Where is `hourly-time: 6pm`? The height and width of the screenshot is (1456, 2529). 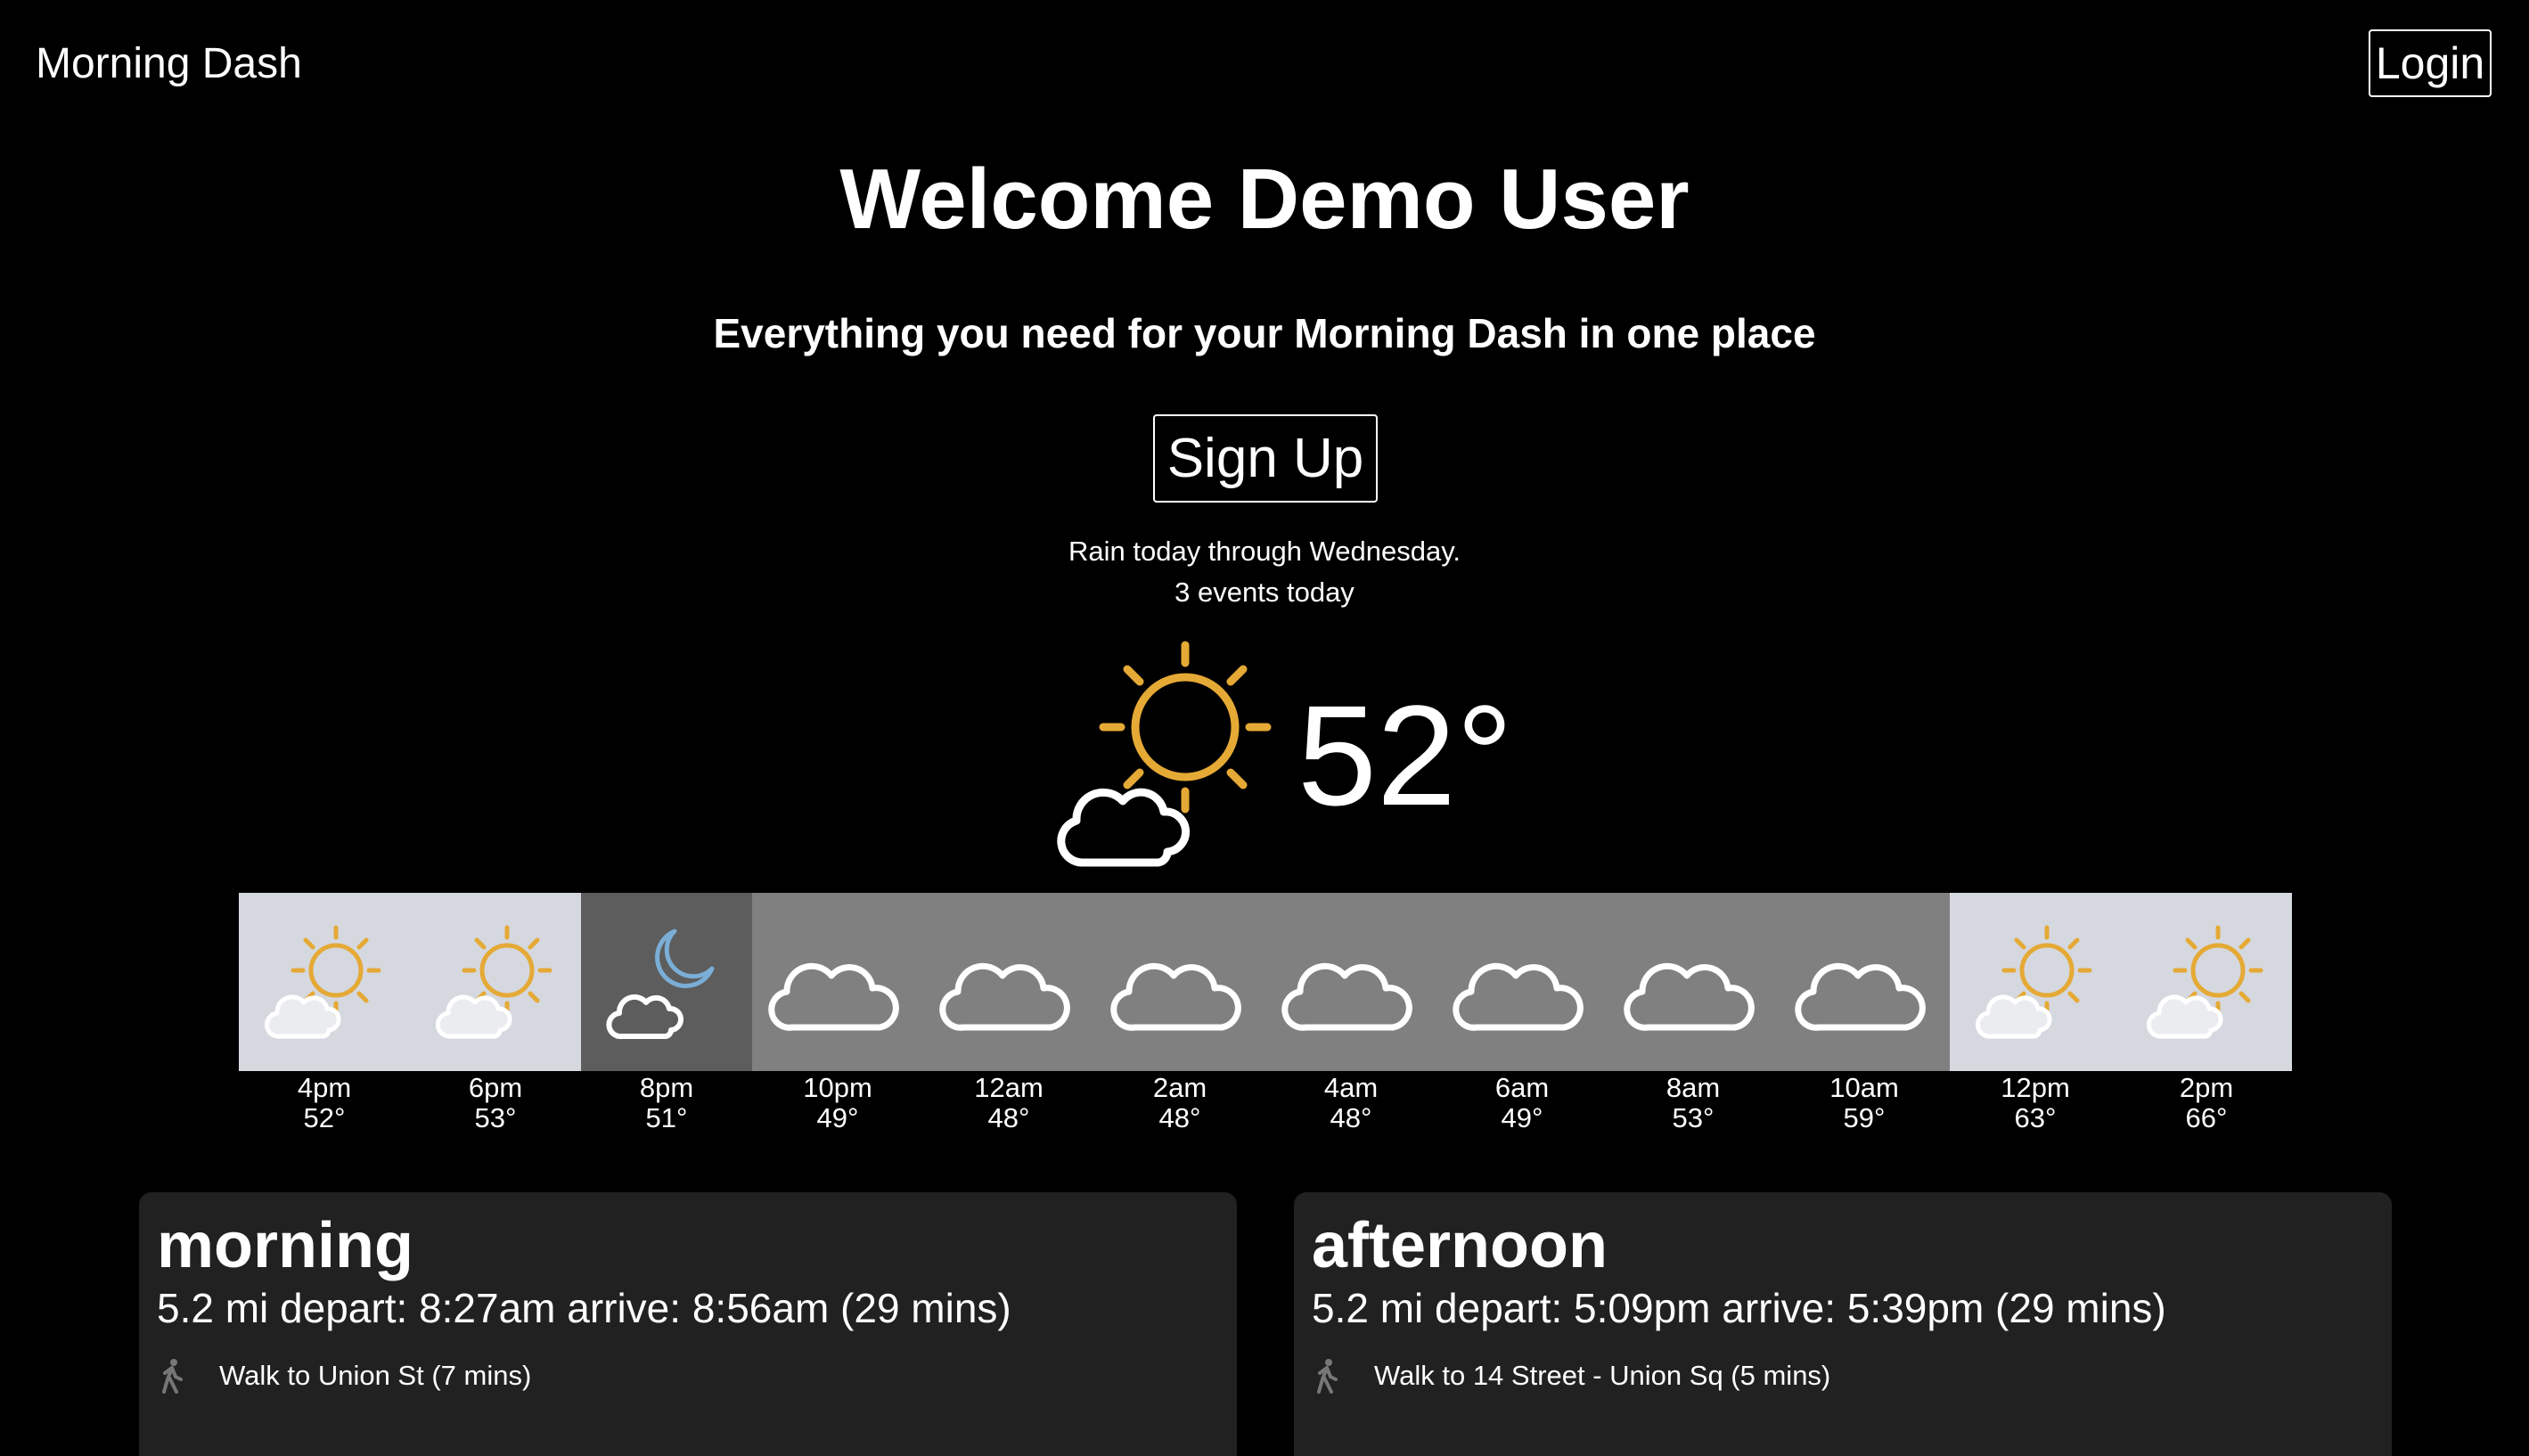
hourly-time: 6pm is located at coordinates (495, 1087).